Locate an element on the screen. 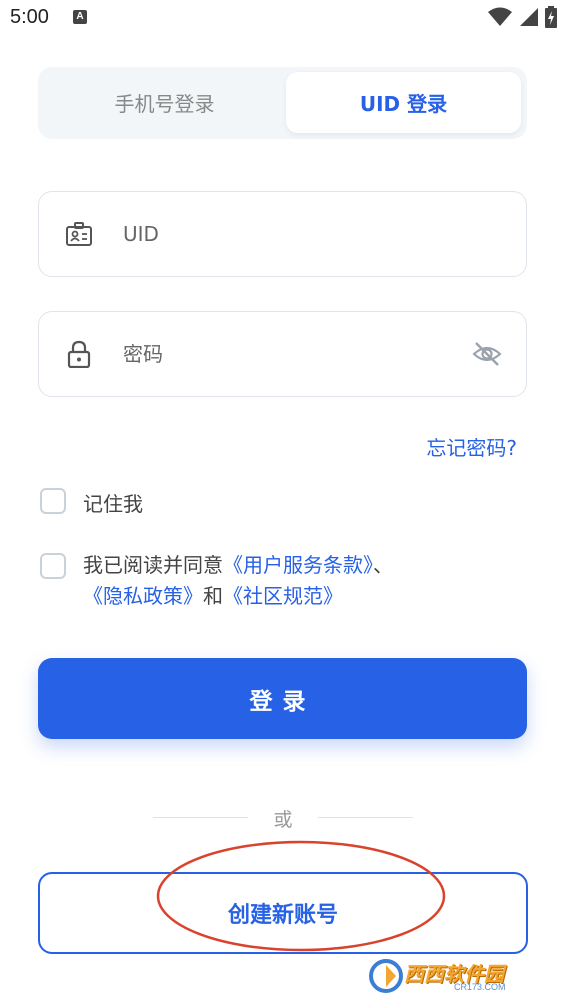  login-method-tabs: 手机号登录 UID 登录 is located at coordinates (282, 103).